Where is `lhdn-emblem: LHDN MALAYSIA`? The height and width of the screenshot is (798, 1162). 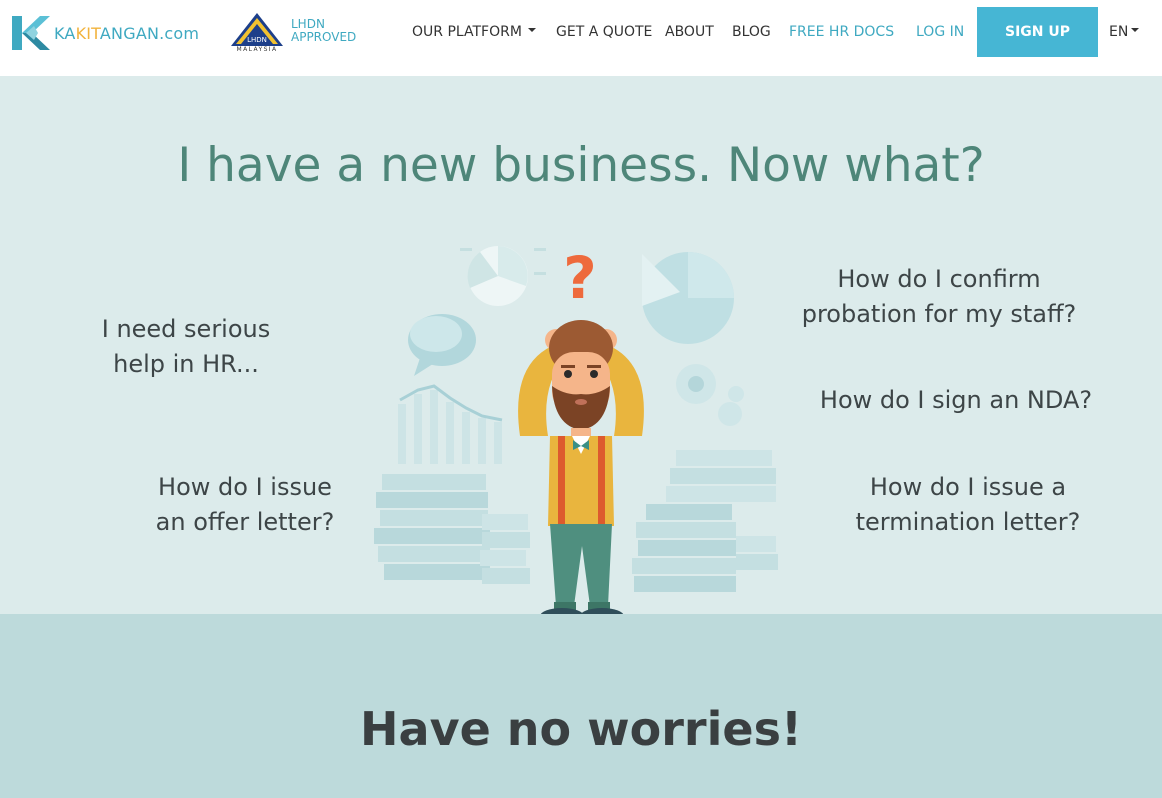 lhdn-emblem: LHDN MALAYSIA is located at coordinates (257, 33).